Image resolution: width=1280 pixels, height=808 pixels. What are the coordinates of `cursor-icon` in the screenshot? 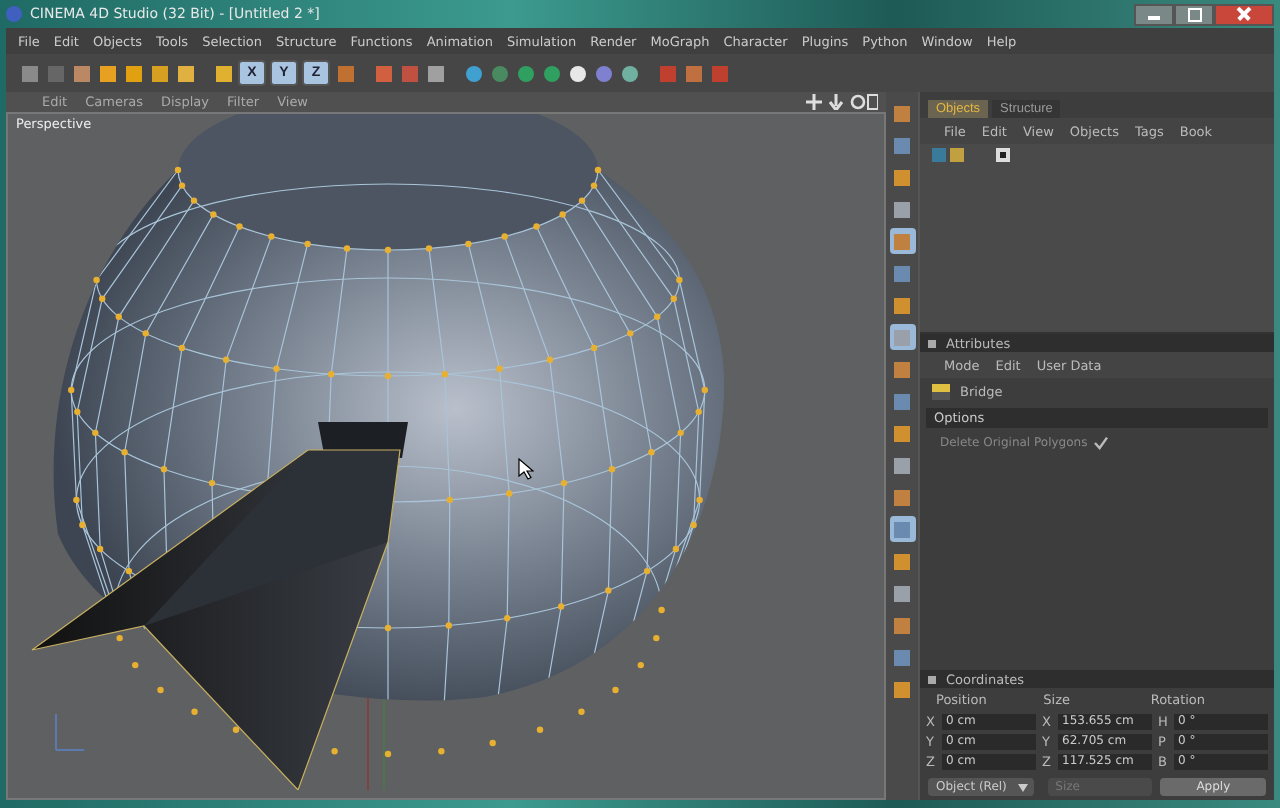 It's located at (526, 469).